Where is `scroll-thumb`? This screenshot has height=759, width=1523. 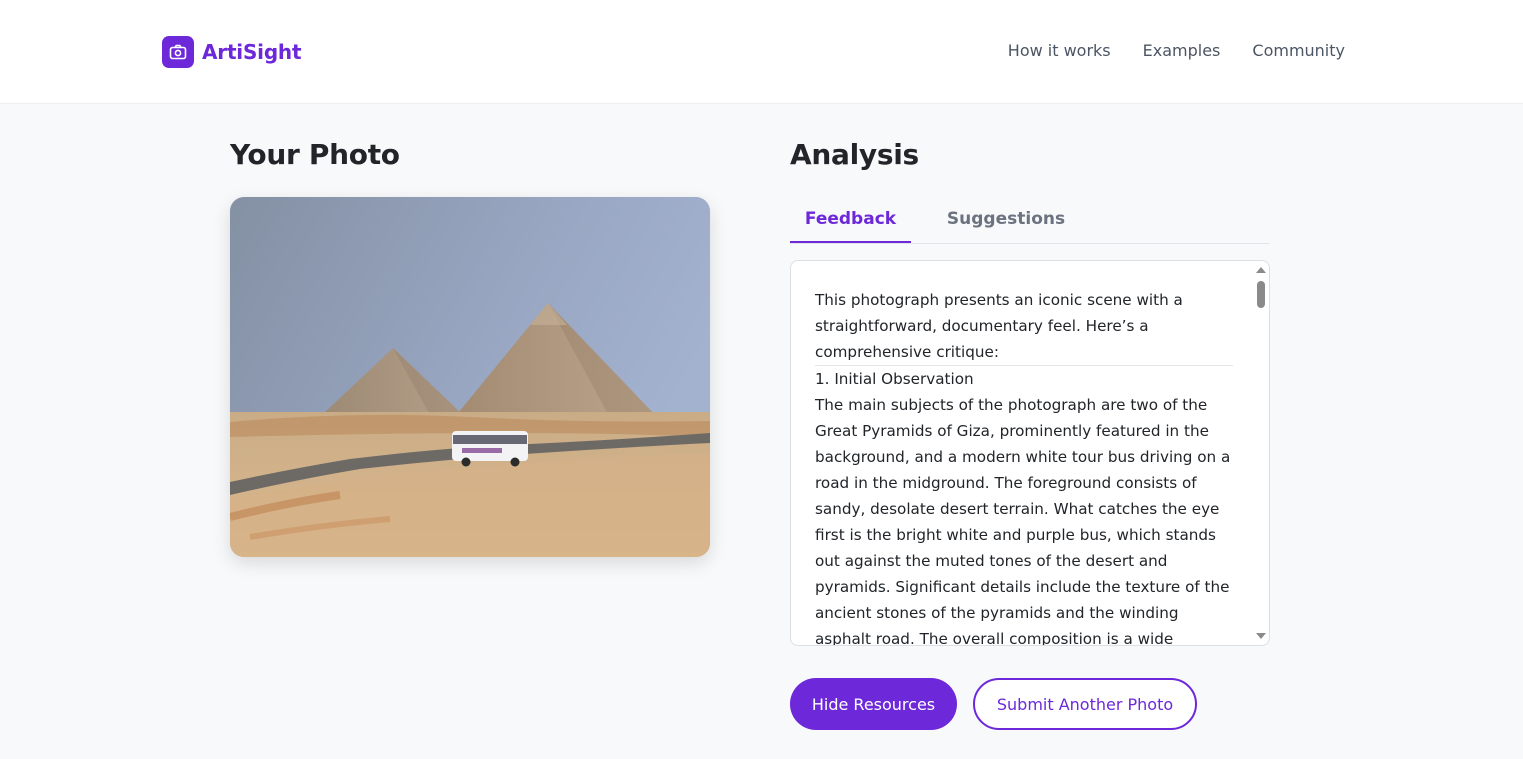
scroll-thumb is located at coordinates (1261, 294).